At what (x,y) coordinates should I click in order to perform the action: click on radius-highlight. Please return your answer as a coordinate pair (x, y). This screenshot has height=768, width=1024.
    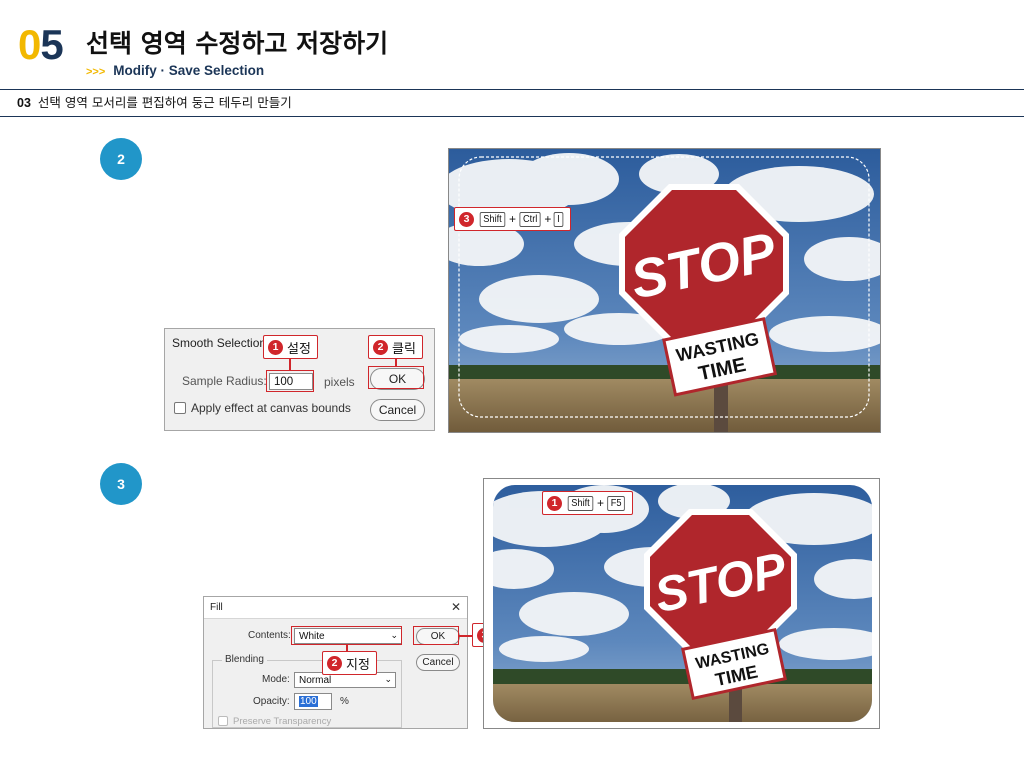
    Looking at the image, I should click on (290, 381).